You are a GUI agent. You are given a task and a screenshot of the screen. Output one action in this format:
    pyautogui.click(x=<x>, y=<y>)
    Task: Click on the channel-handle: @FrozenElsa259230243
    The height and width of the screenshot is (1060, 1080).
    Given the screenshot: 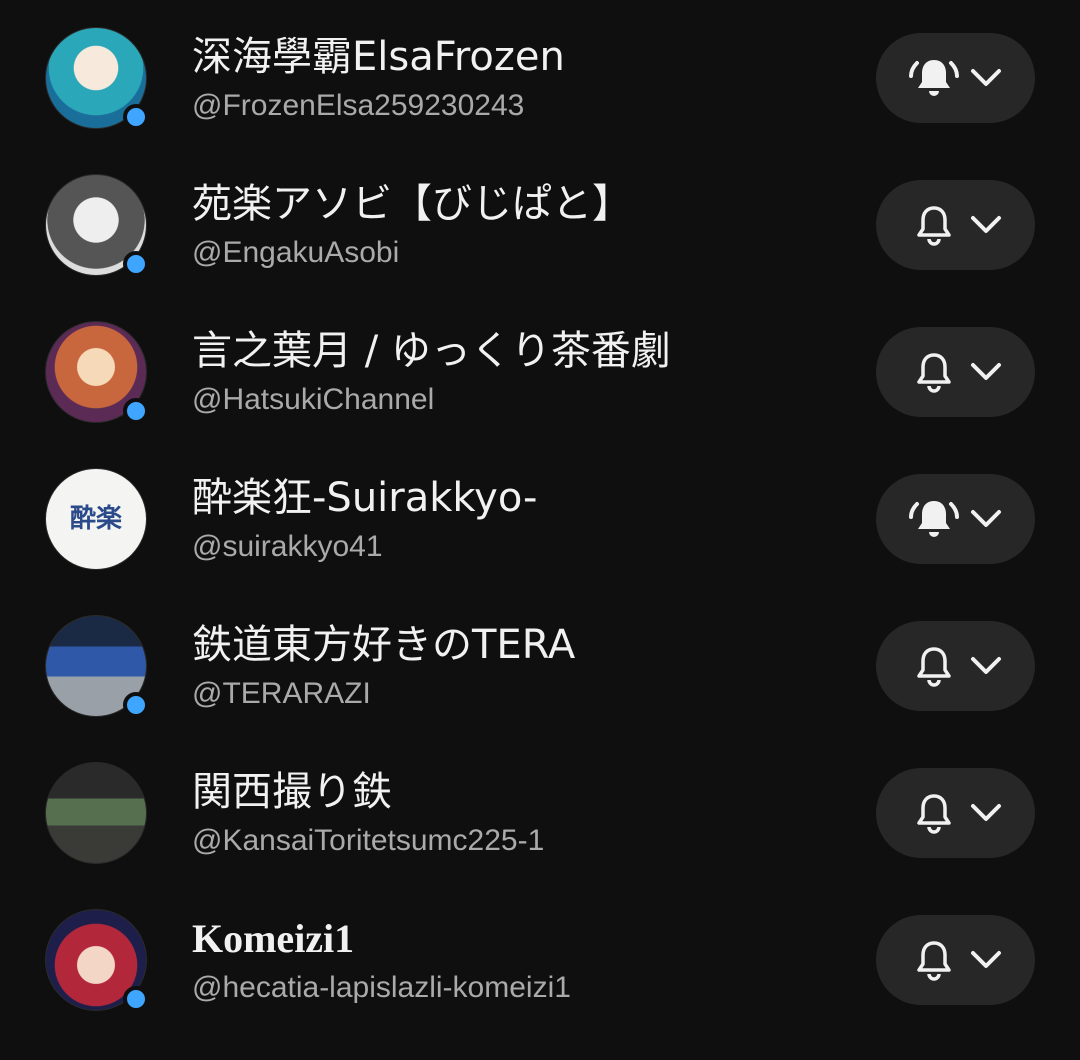 What is the action you would take?
    pyautogui.click(x=358, y=105)
    